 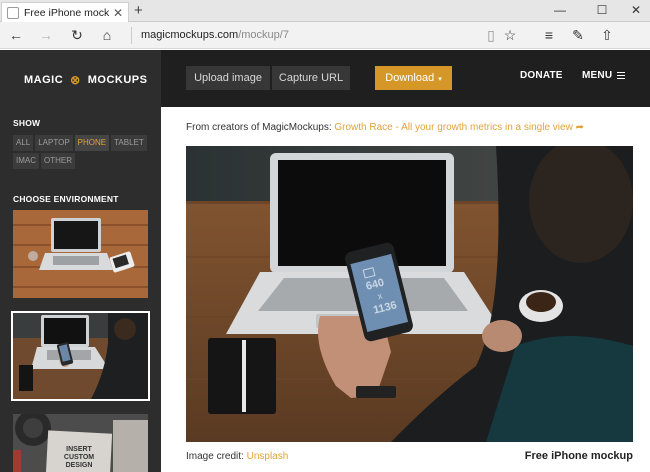 I want to click on unsplash-link: Unsplash, so click(x=268, y=456).